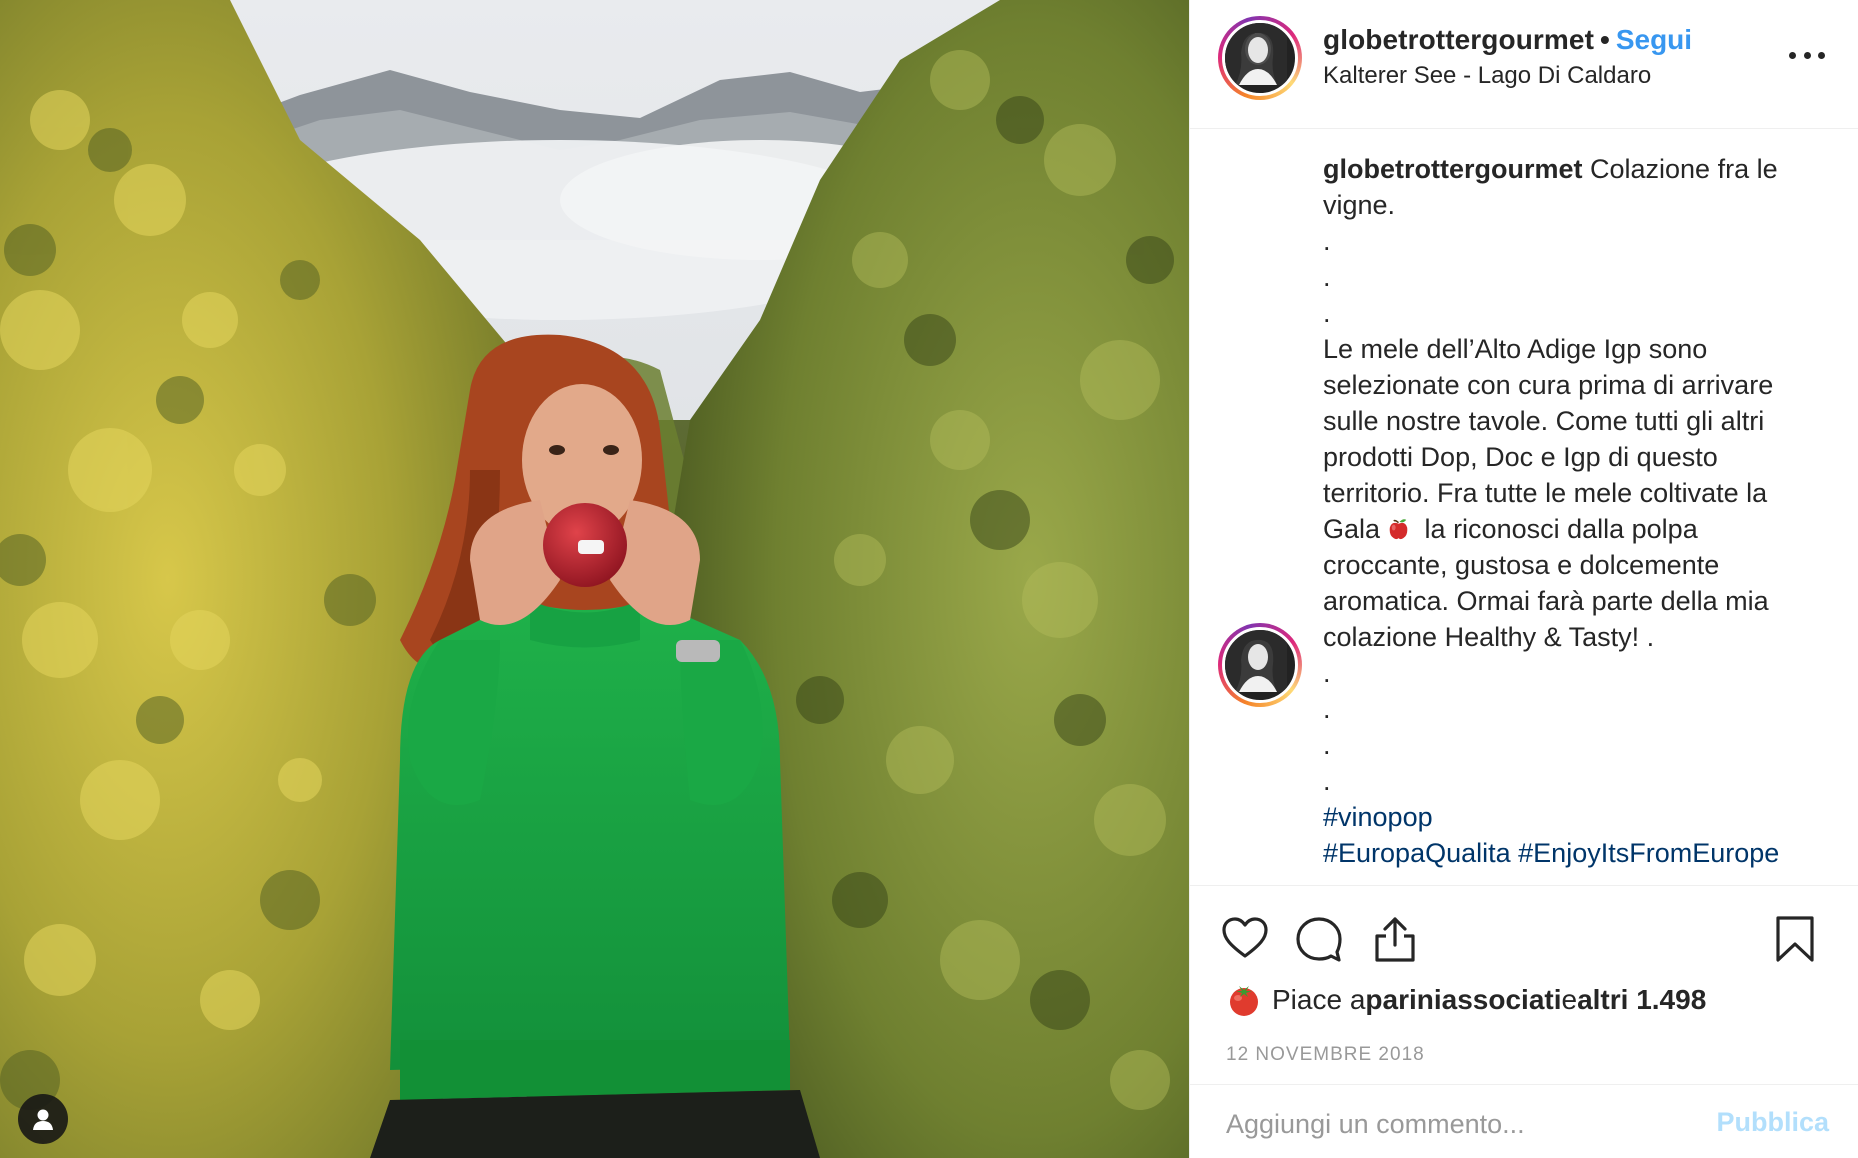 This screenshot has height=1158, width=1858. What do you see at coordinates (1795, 939) in the screenshot?
I see `bookmark-icon` at bounding box center [1795, 939].